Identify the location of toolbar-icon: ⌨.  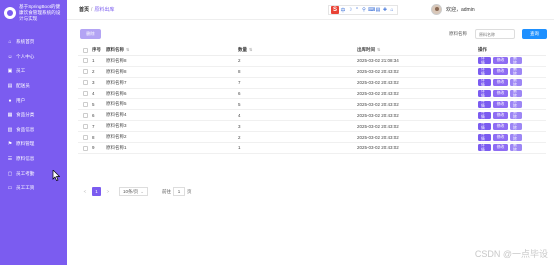
(371, 10).